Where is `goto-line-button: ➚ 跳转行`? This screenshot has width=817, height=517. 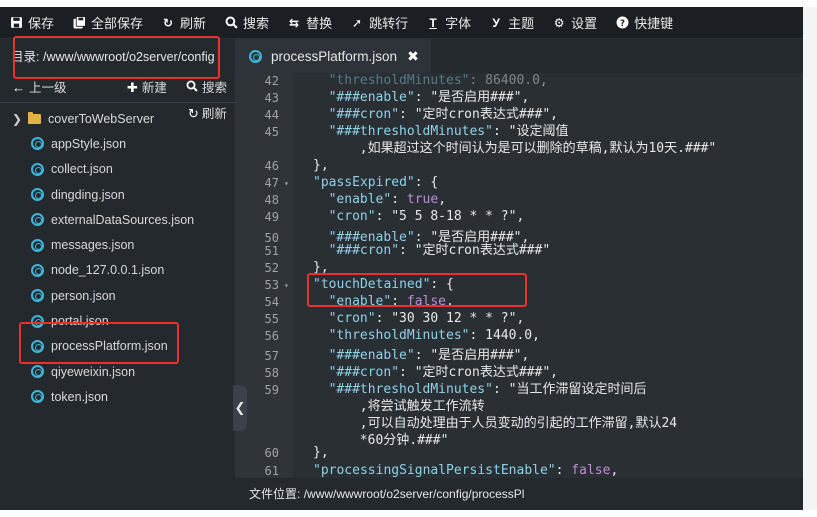
goto-line-button: ➚ 跳转行 is located at coordinates (379, 23).